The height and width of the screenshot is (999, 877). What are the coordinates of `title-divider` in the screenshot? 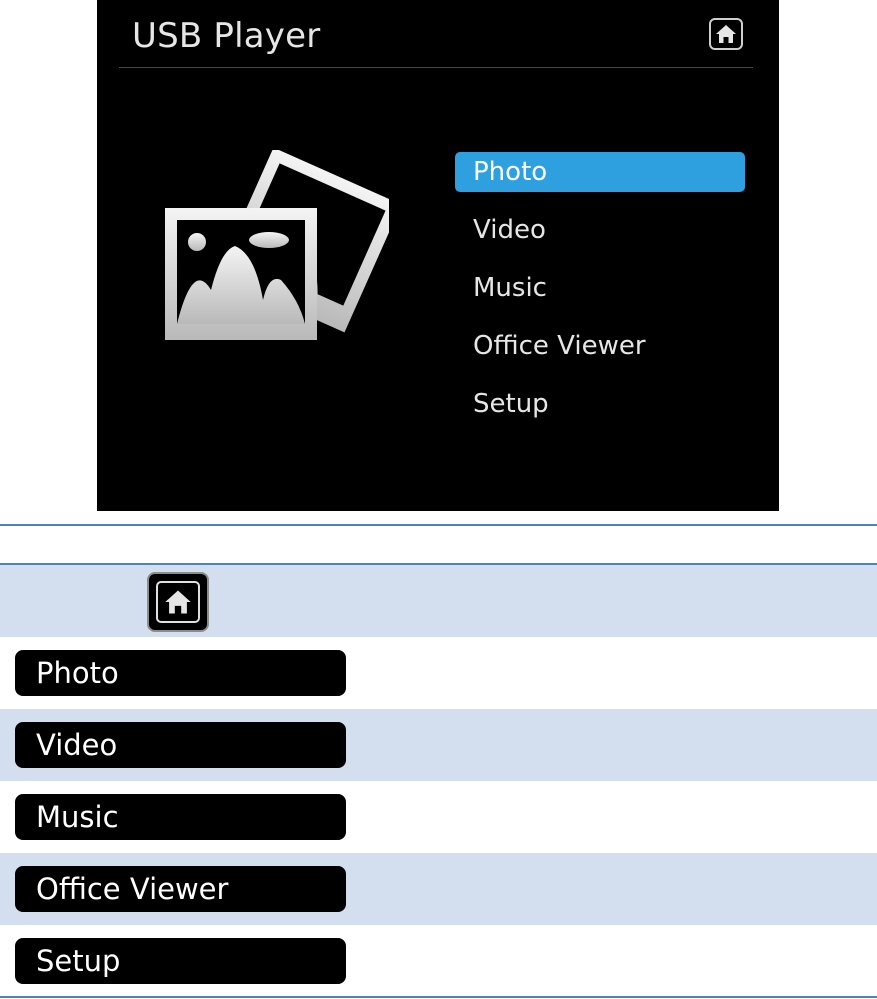 It's located at (436, 67).